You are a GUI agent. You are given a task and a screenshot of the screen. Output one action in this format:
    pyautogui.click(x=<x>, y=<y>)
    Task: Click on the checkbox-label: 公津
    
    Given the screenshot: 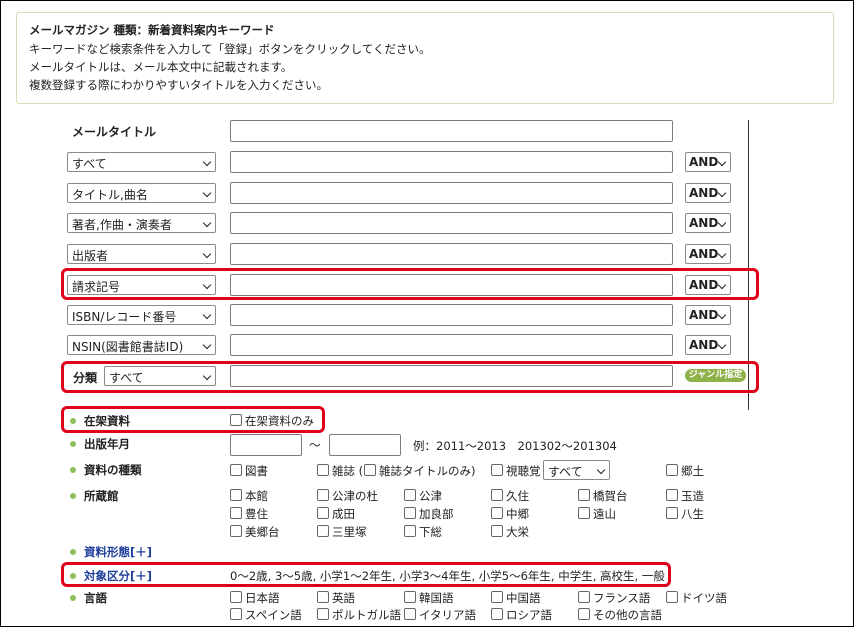 What is the action you would take?
    pyautogui.click(x=430, y=496)
    